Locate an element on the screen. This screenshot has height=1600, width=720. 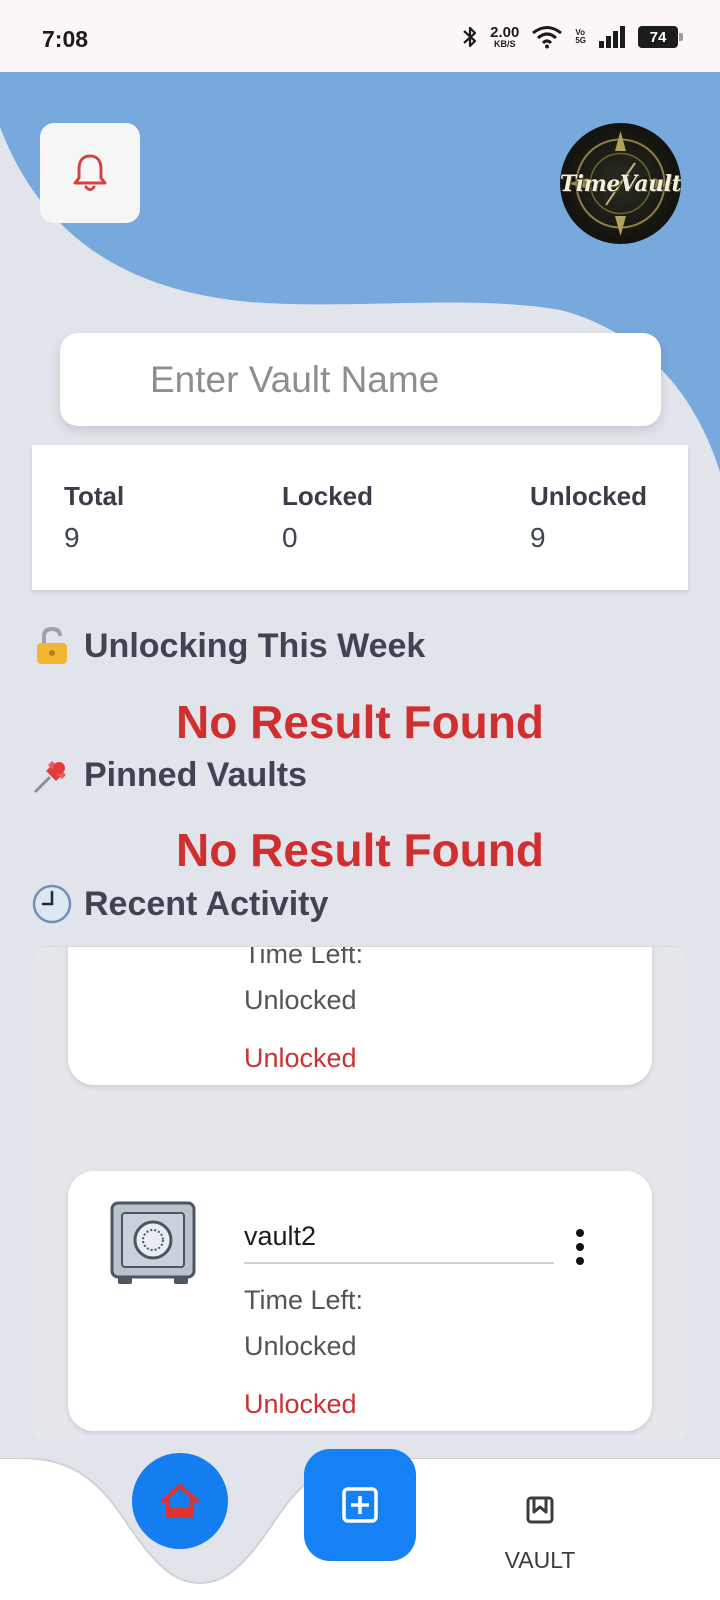
home-button is located at coordinates (180, 1501).